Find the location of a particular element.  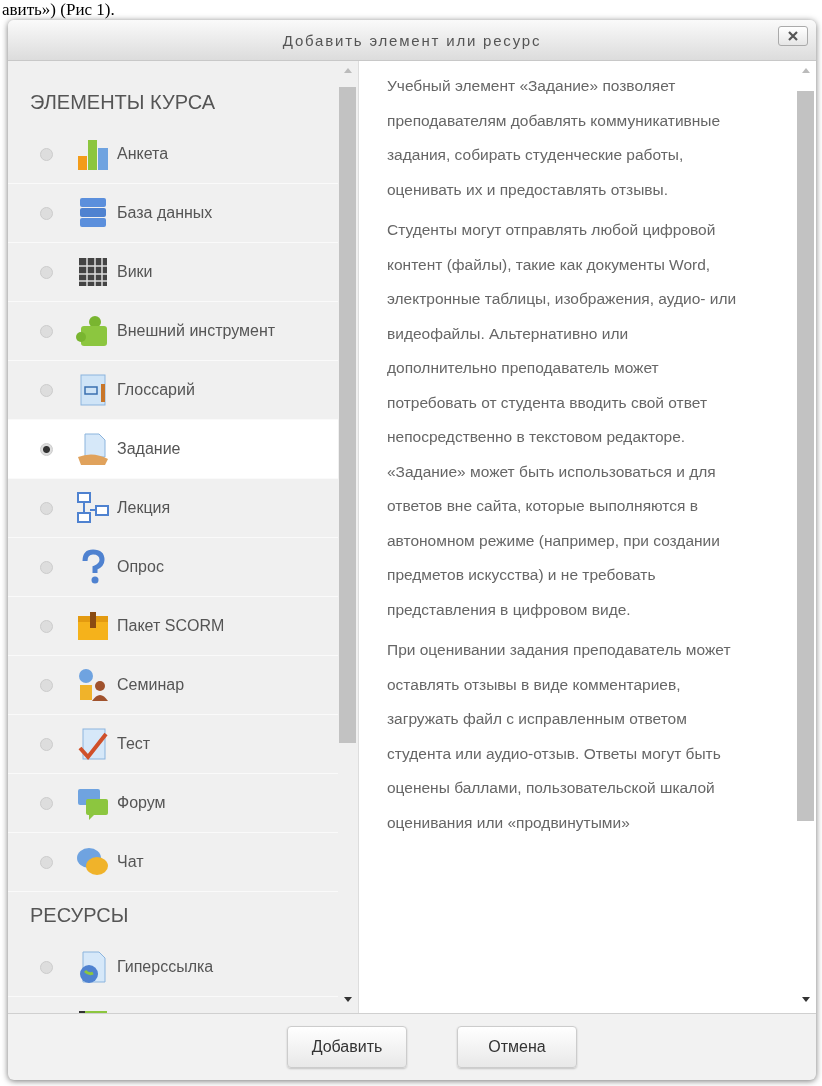

option-label: Семинар is located at coordinates (151, 685).